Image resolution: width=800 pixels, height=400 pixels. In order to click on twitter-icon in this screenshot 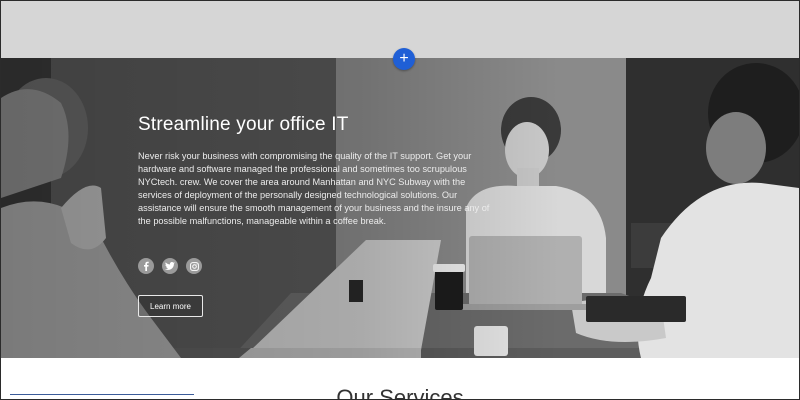, I will do `click(170, 266)`.